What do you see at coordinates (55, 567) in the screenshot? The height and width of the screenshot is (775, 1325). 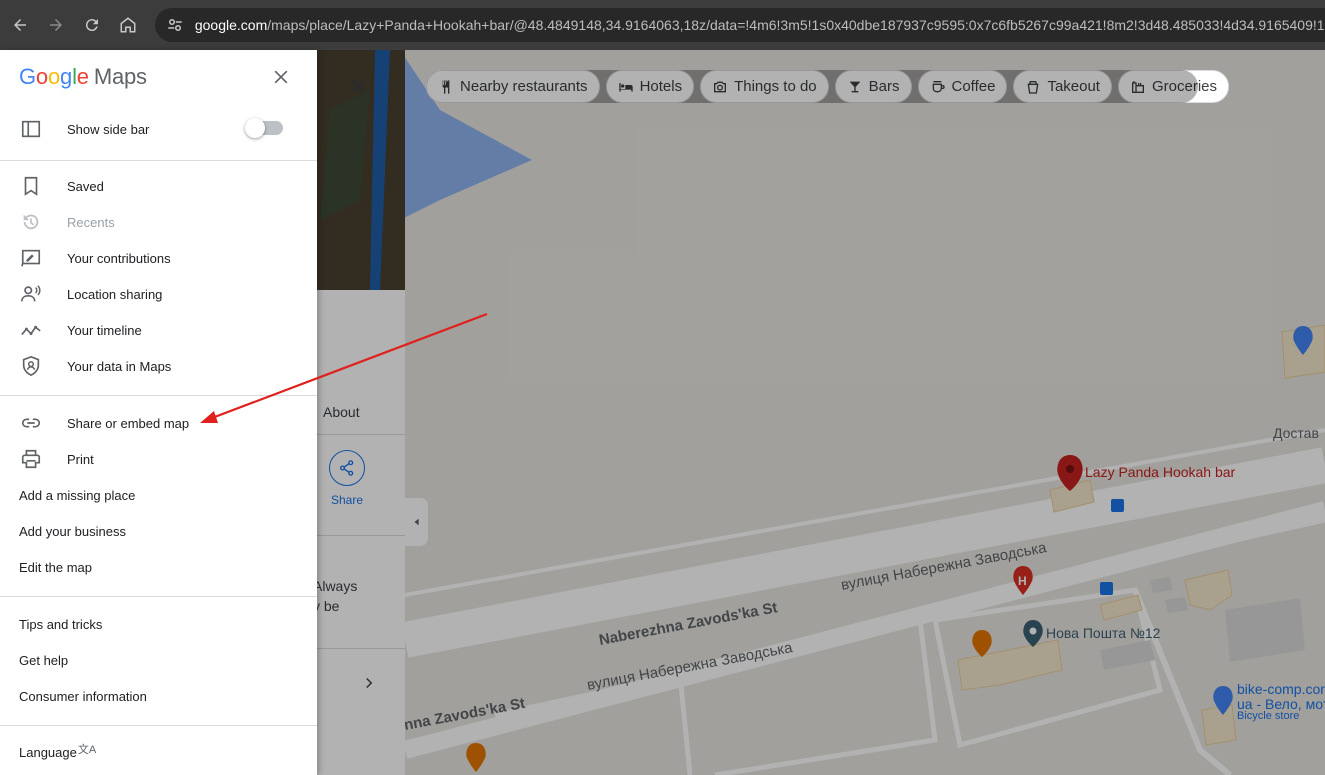 I see `menu-label: Edit the map` at bounding box center [55, 567].